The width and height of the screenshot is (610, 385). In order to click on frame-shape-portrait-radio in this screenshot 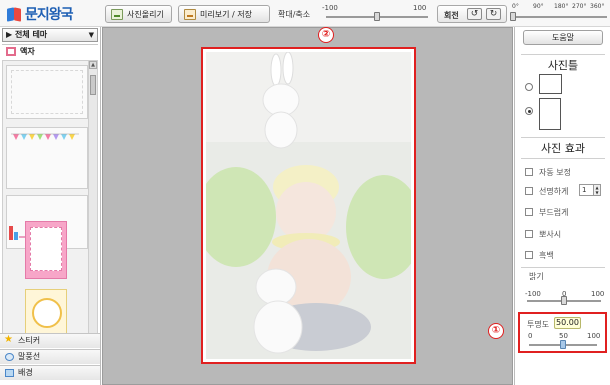, I will do `click(529, 111)`.